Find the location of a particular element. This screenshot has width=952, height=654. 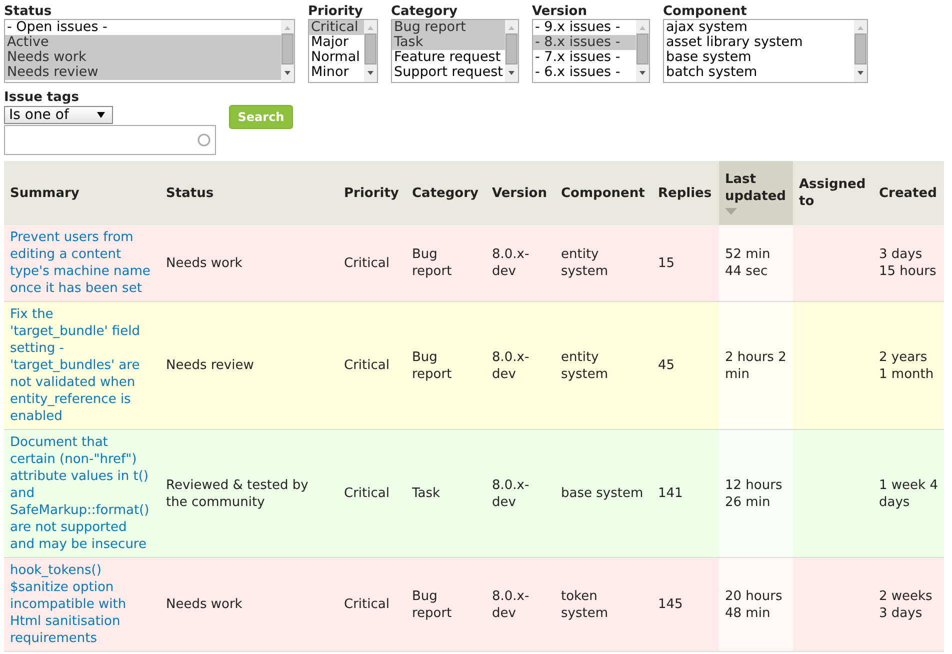

list-option: - 7.x issues - is located at coordinates (584, 57).